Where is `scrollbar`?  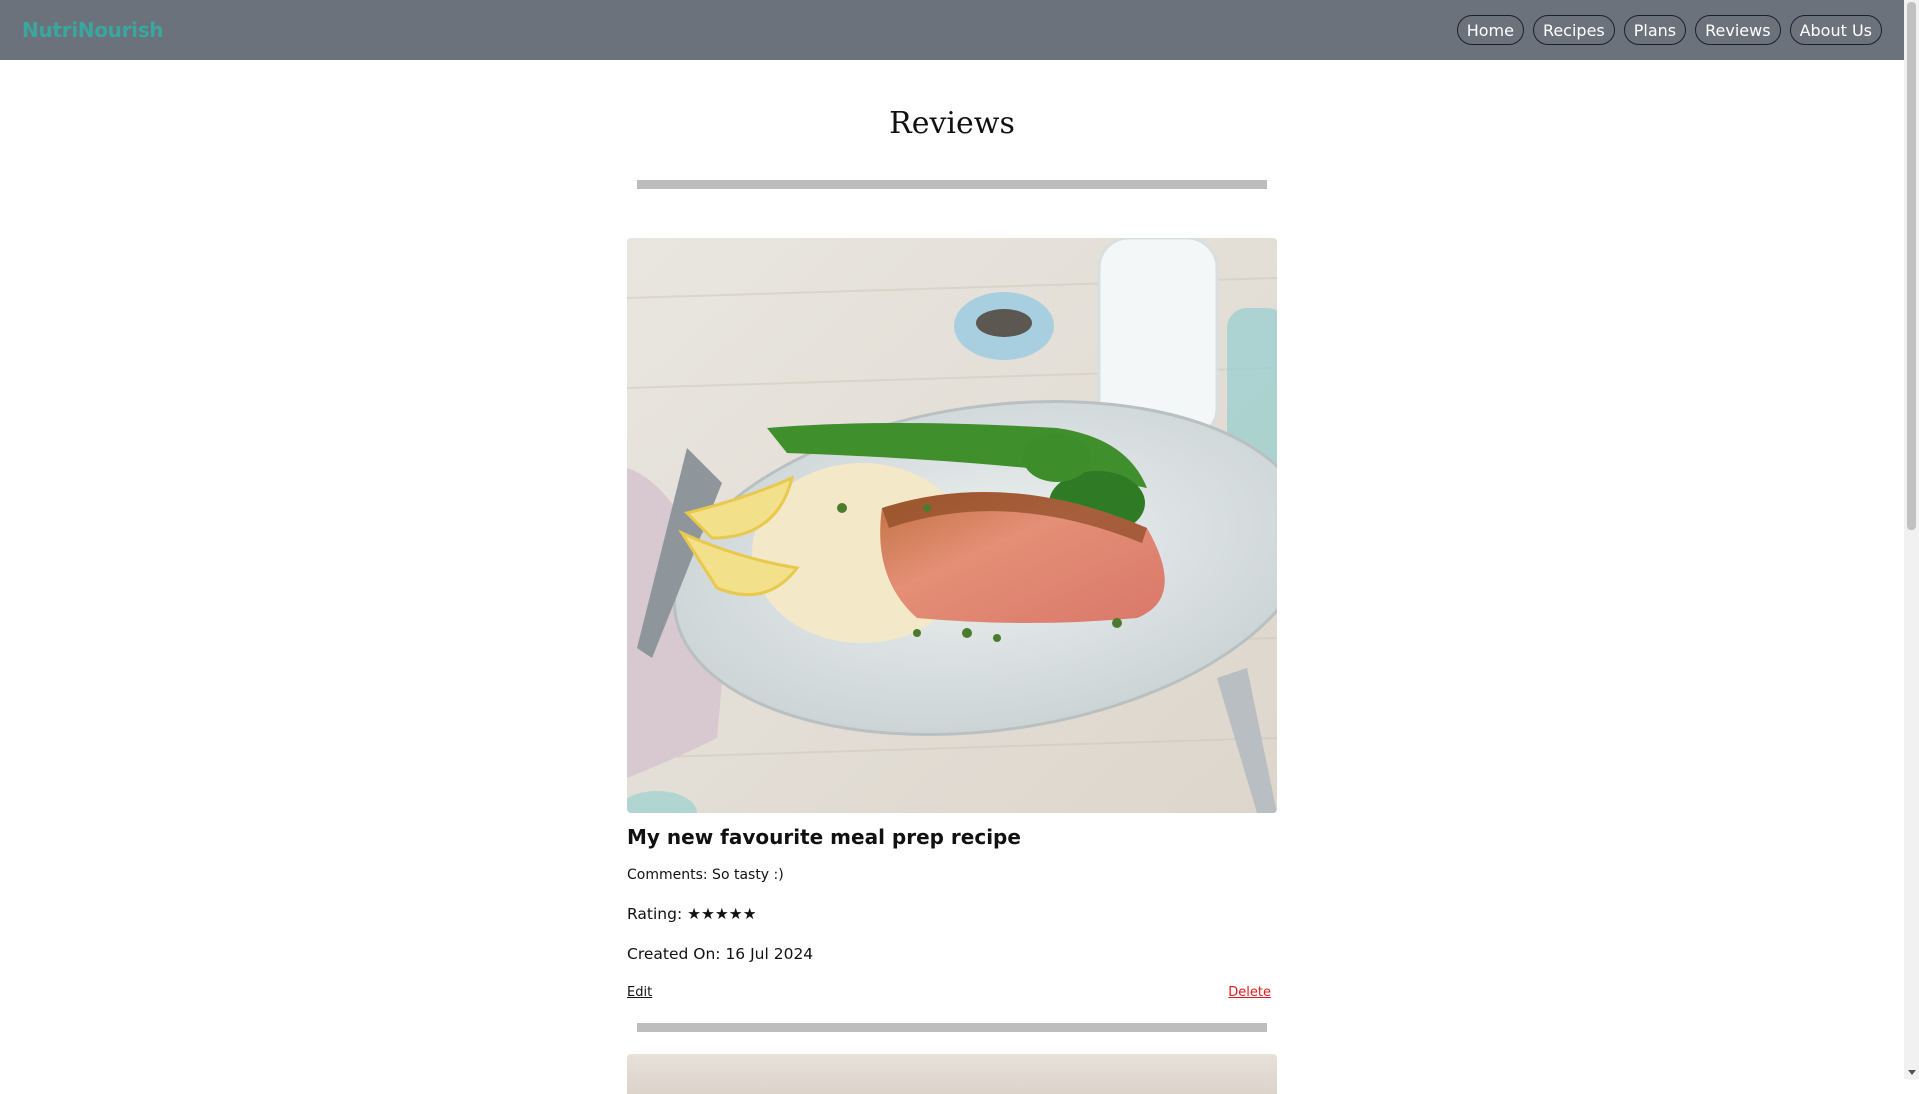 scrollbar is located at coordinates (1911, 539).